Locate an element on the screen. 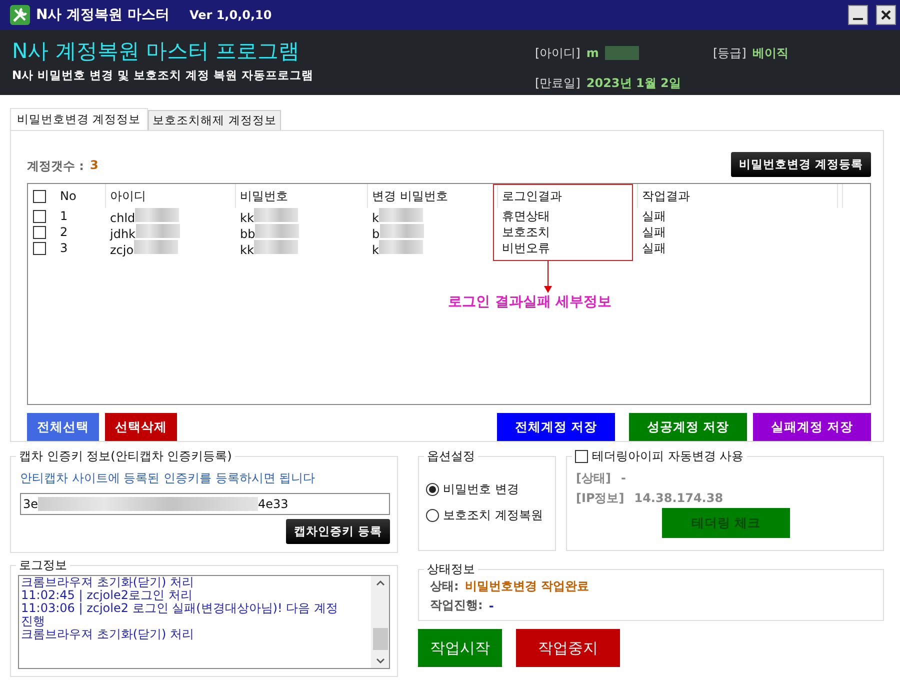 The width and height of the screenshot is (900, 680). action-button: 작업중지 is located at coordinates (568, 648).